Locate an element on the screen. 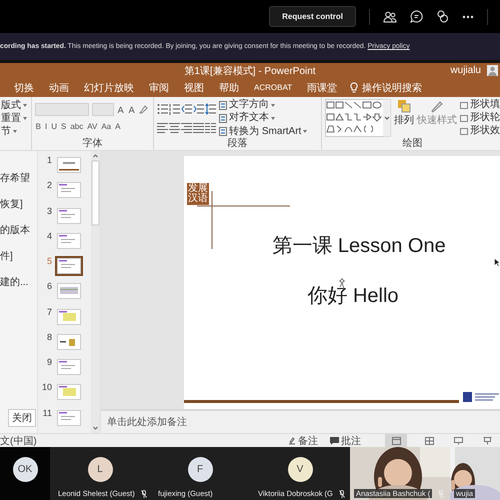  ribbon-command: 形状效 is located at coordinates (485, 131).